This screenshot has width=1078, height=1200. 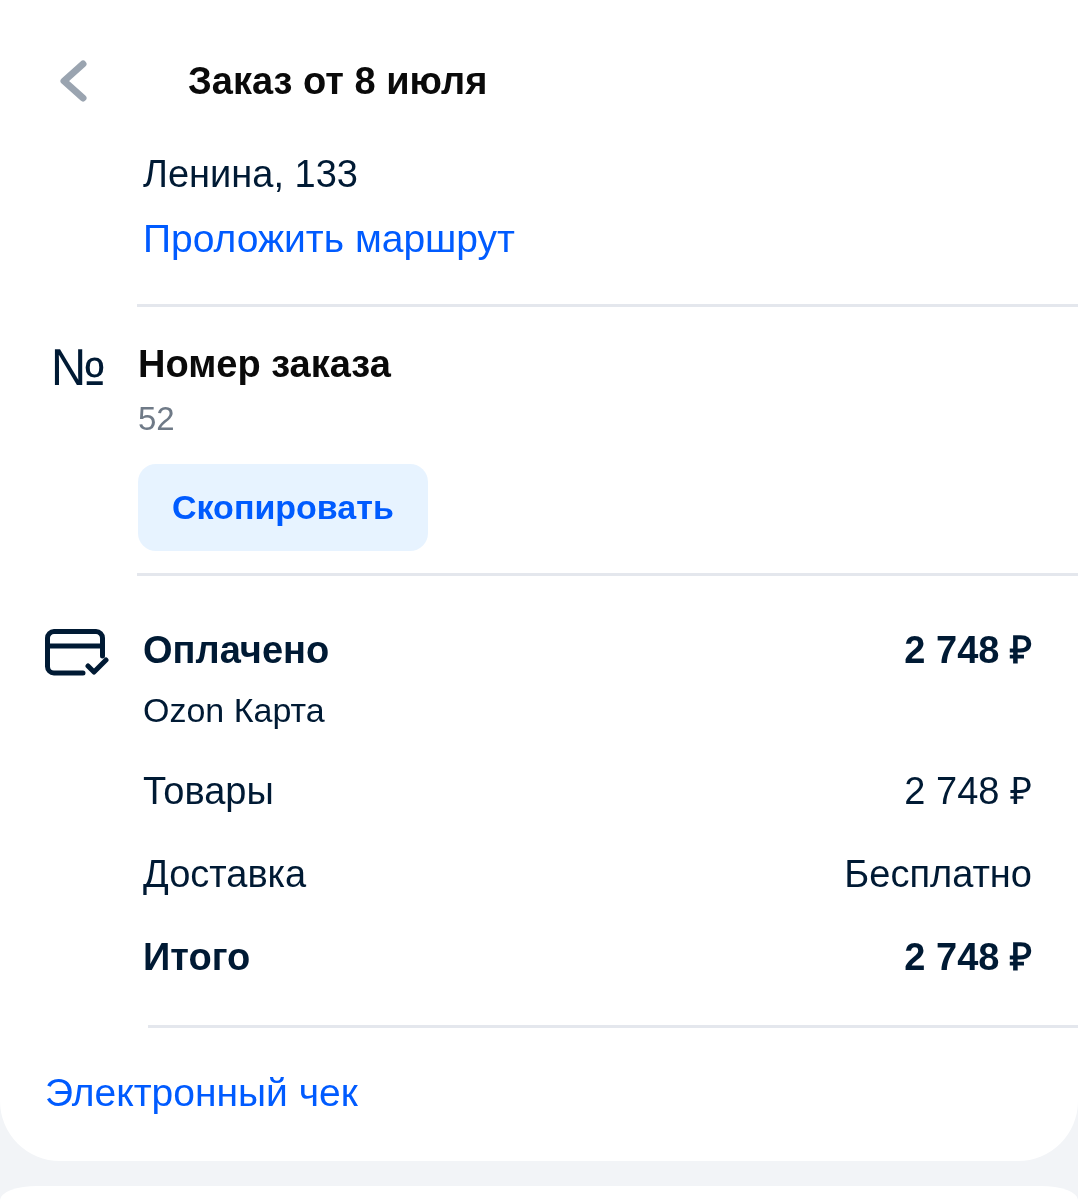 I want to click on order-number-label: Номер заказа, so click(x=264, y=364).